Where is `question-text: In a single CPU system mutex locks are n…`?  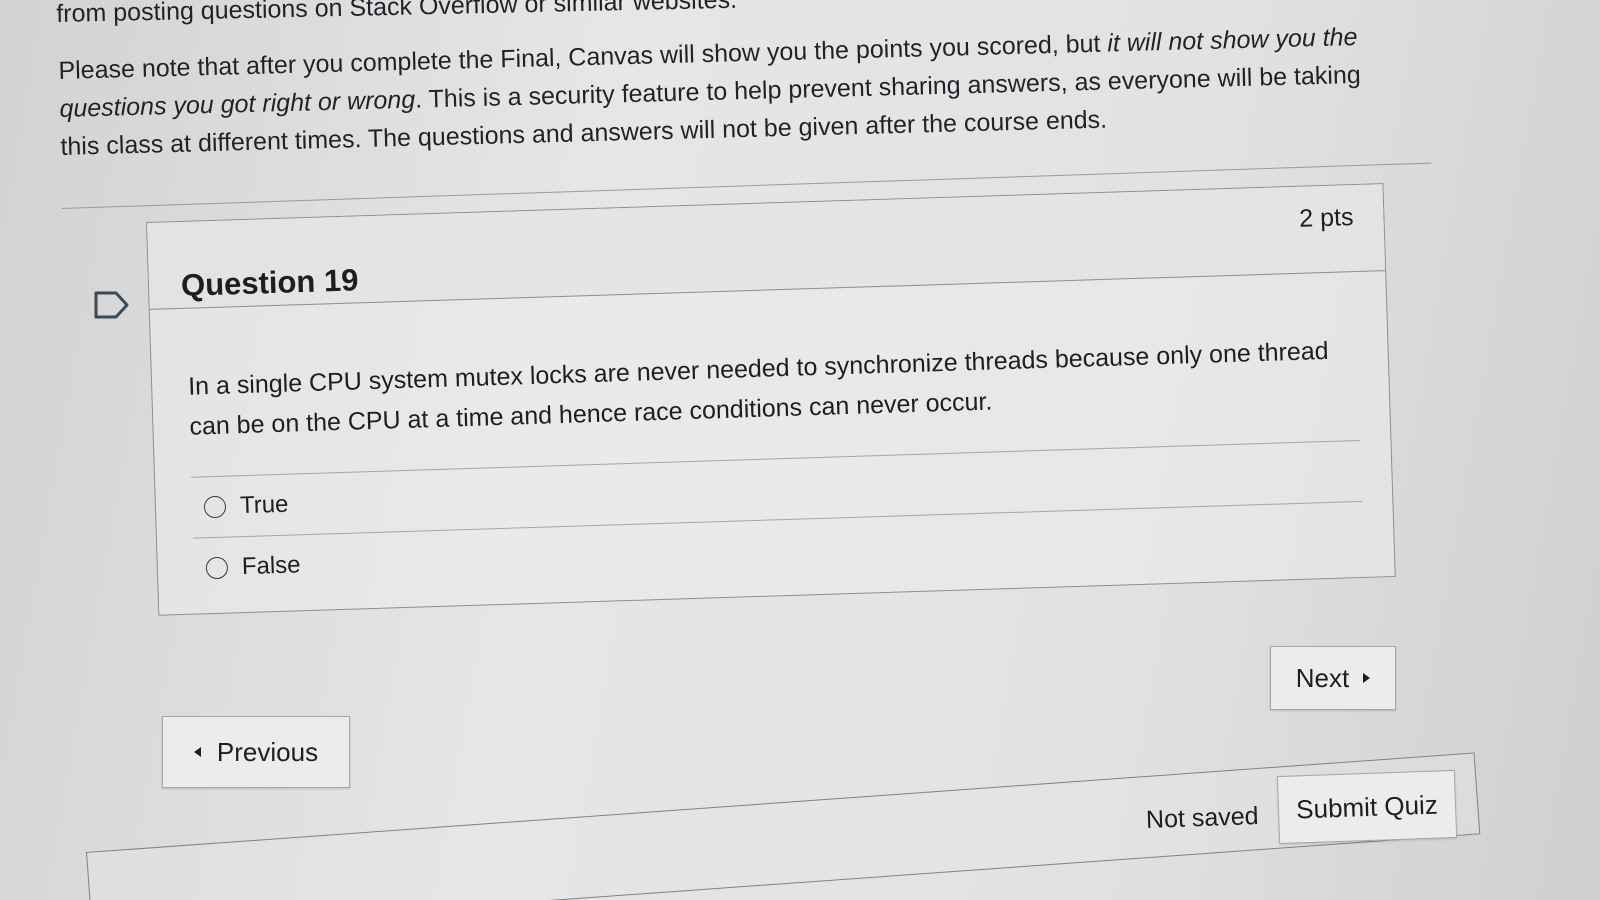
question-text: In a single CPU system mutex locks are n… is located at coordinates (758, 388).